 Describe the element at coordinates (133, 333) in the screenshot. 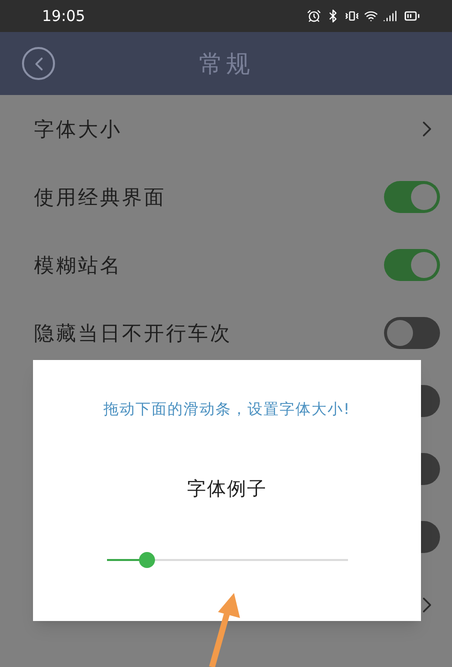

I see `setting-label: 隐藏当日不开行车次` at that location.